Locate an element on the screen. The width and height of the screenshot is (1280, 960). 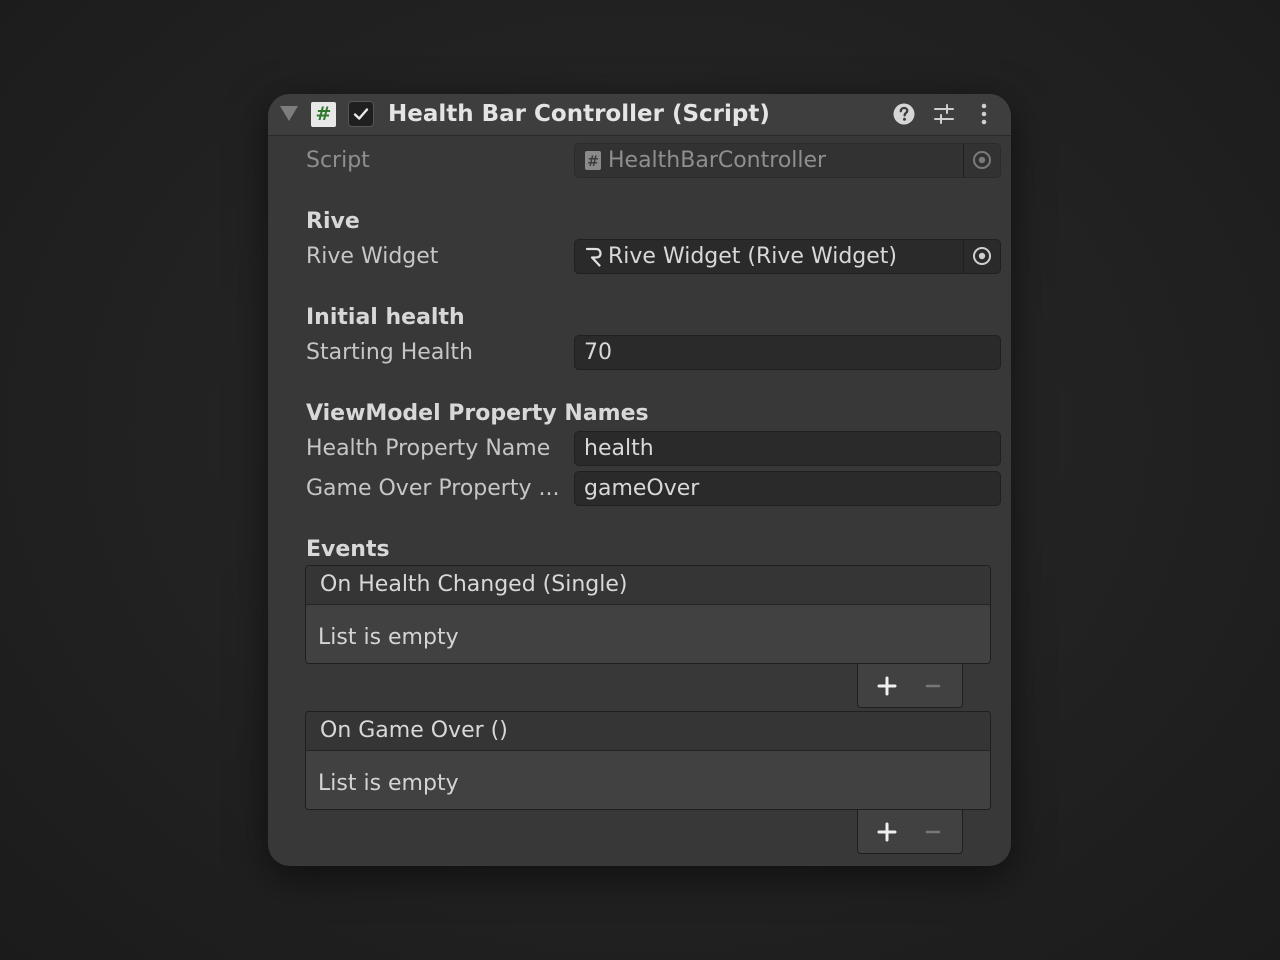
script-value: HealthBarController is located at coordinates (717, 160).